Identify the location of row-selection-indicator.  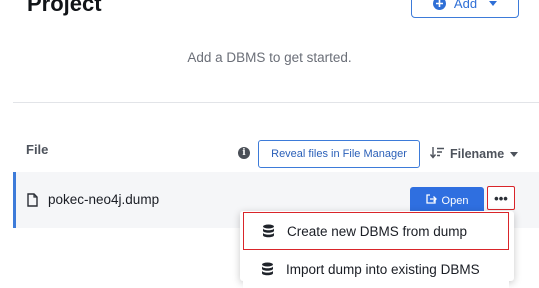
(14, 200).